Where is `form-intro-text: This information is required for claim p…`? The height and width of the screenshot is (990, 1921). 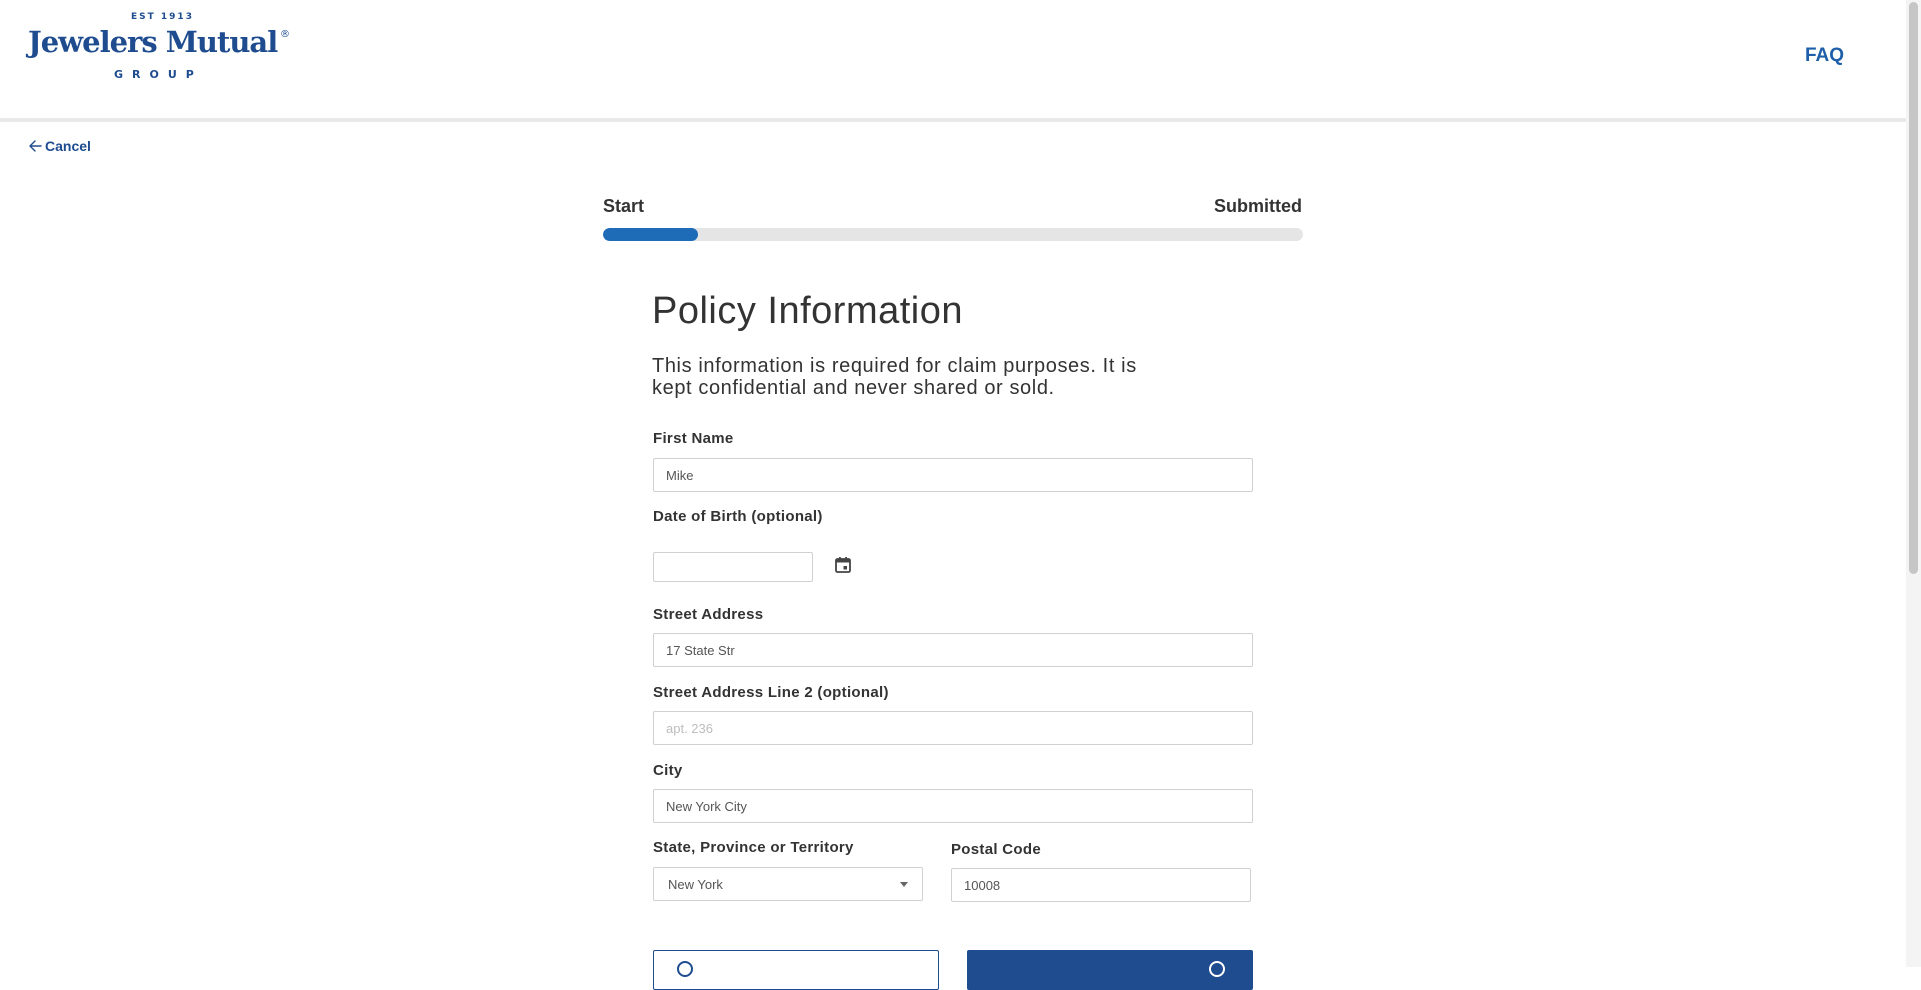 form-intro-text: This information is required for claim p… is located at coordinates (894, 377).